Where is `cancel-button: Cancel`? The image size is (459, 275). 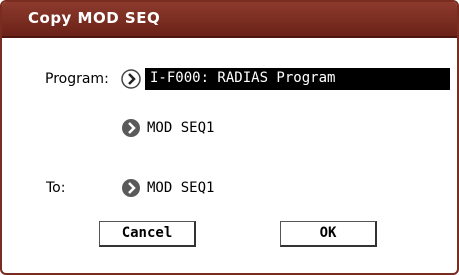
cancel-button: Cancel is located at coordinates (147, 234).